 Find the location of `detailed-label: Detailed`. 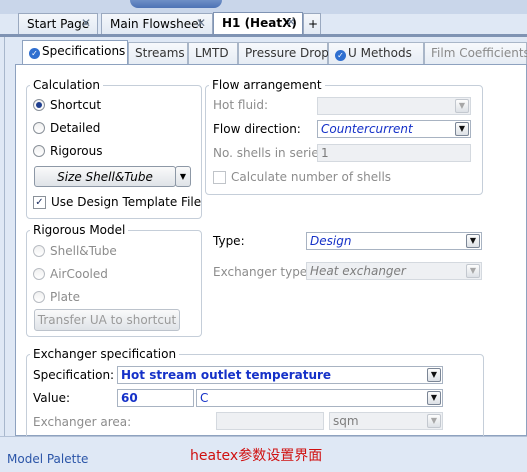

detailed-label: Detailed is located at coordinates (75, 128).